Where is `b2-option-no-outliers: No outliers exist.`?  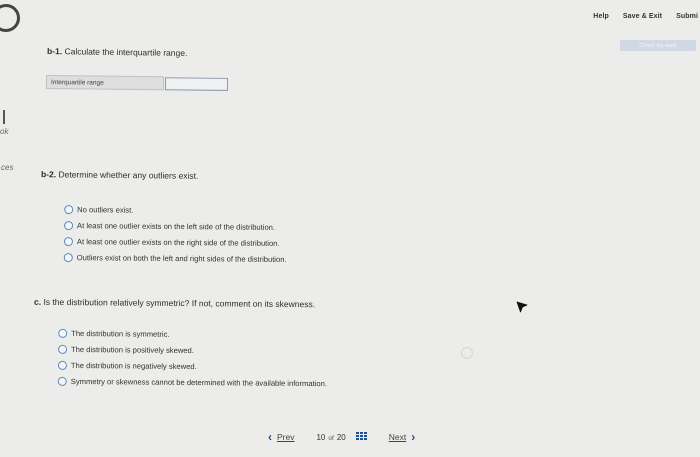
b2-option-no-outliers: No outliers exist. is located at coordinates (175, 210).